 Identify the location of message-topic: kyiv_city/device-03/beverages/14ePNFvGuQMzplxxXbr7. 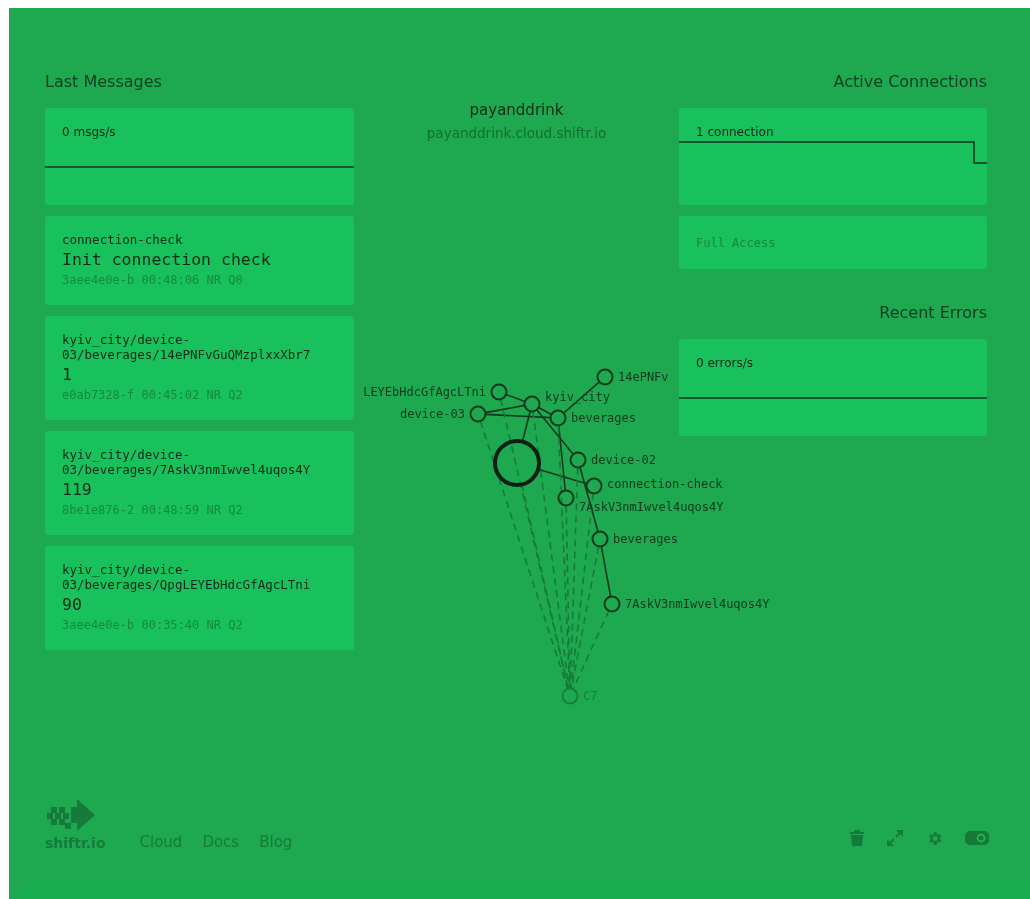
(187, 347).